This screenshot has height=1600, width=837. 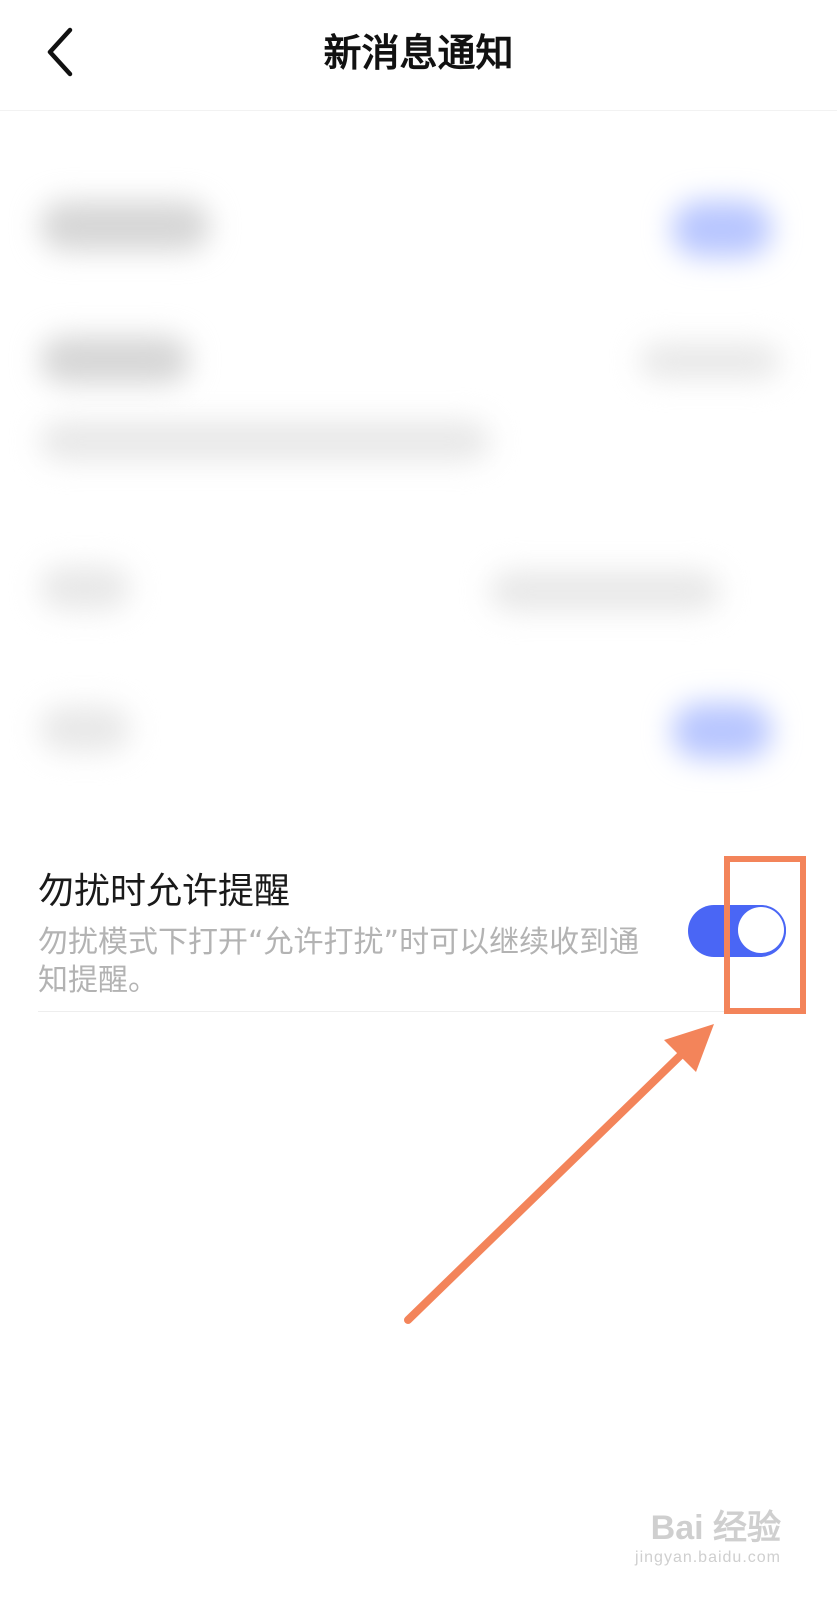 I want to click on watermark-logo: Bai 经验, so click(x=715, y=1528).